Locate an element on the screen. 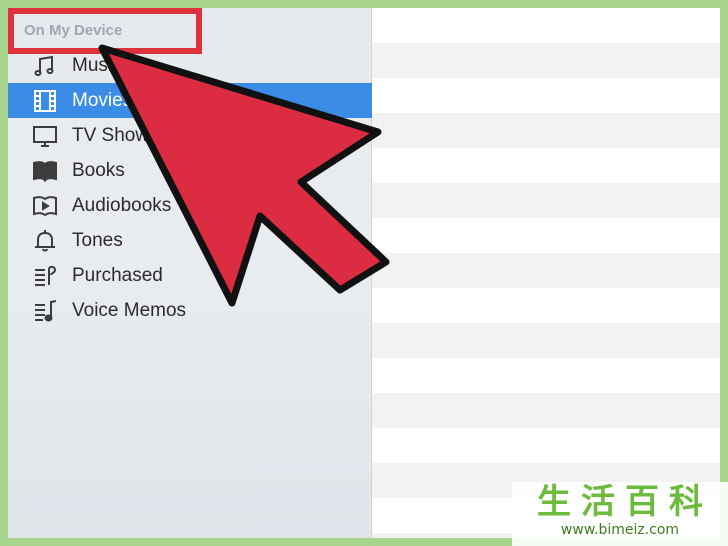 The width and height of the screenshot is (728, 546). sidebar-item-label: Purchased is located at coordinates (117, 275).